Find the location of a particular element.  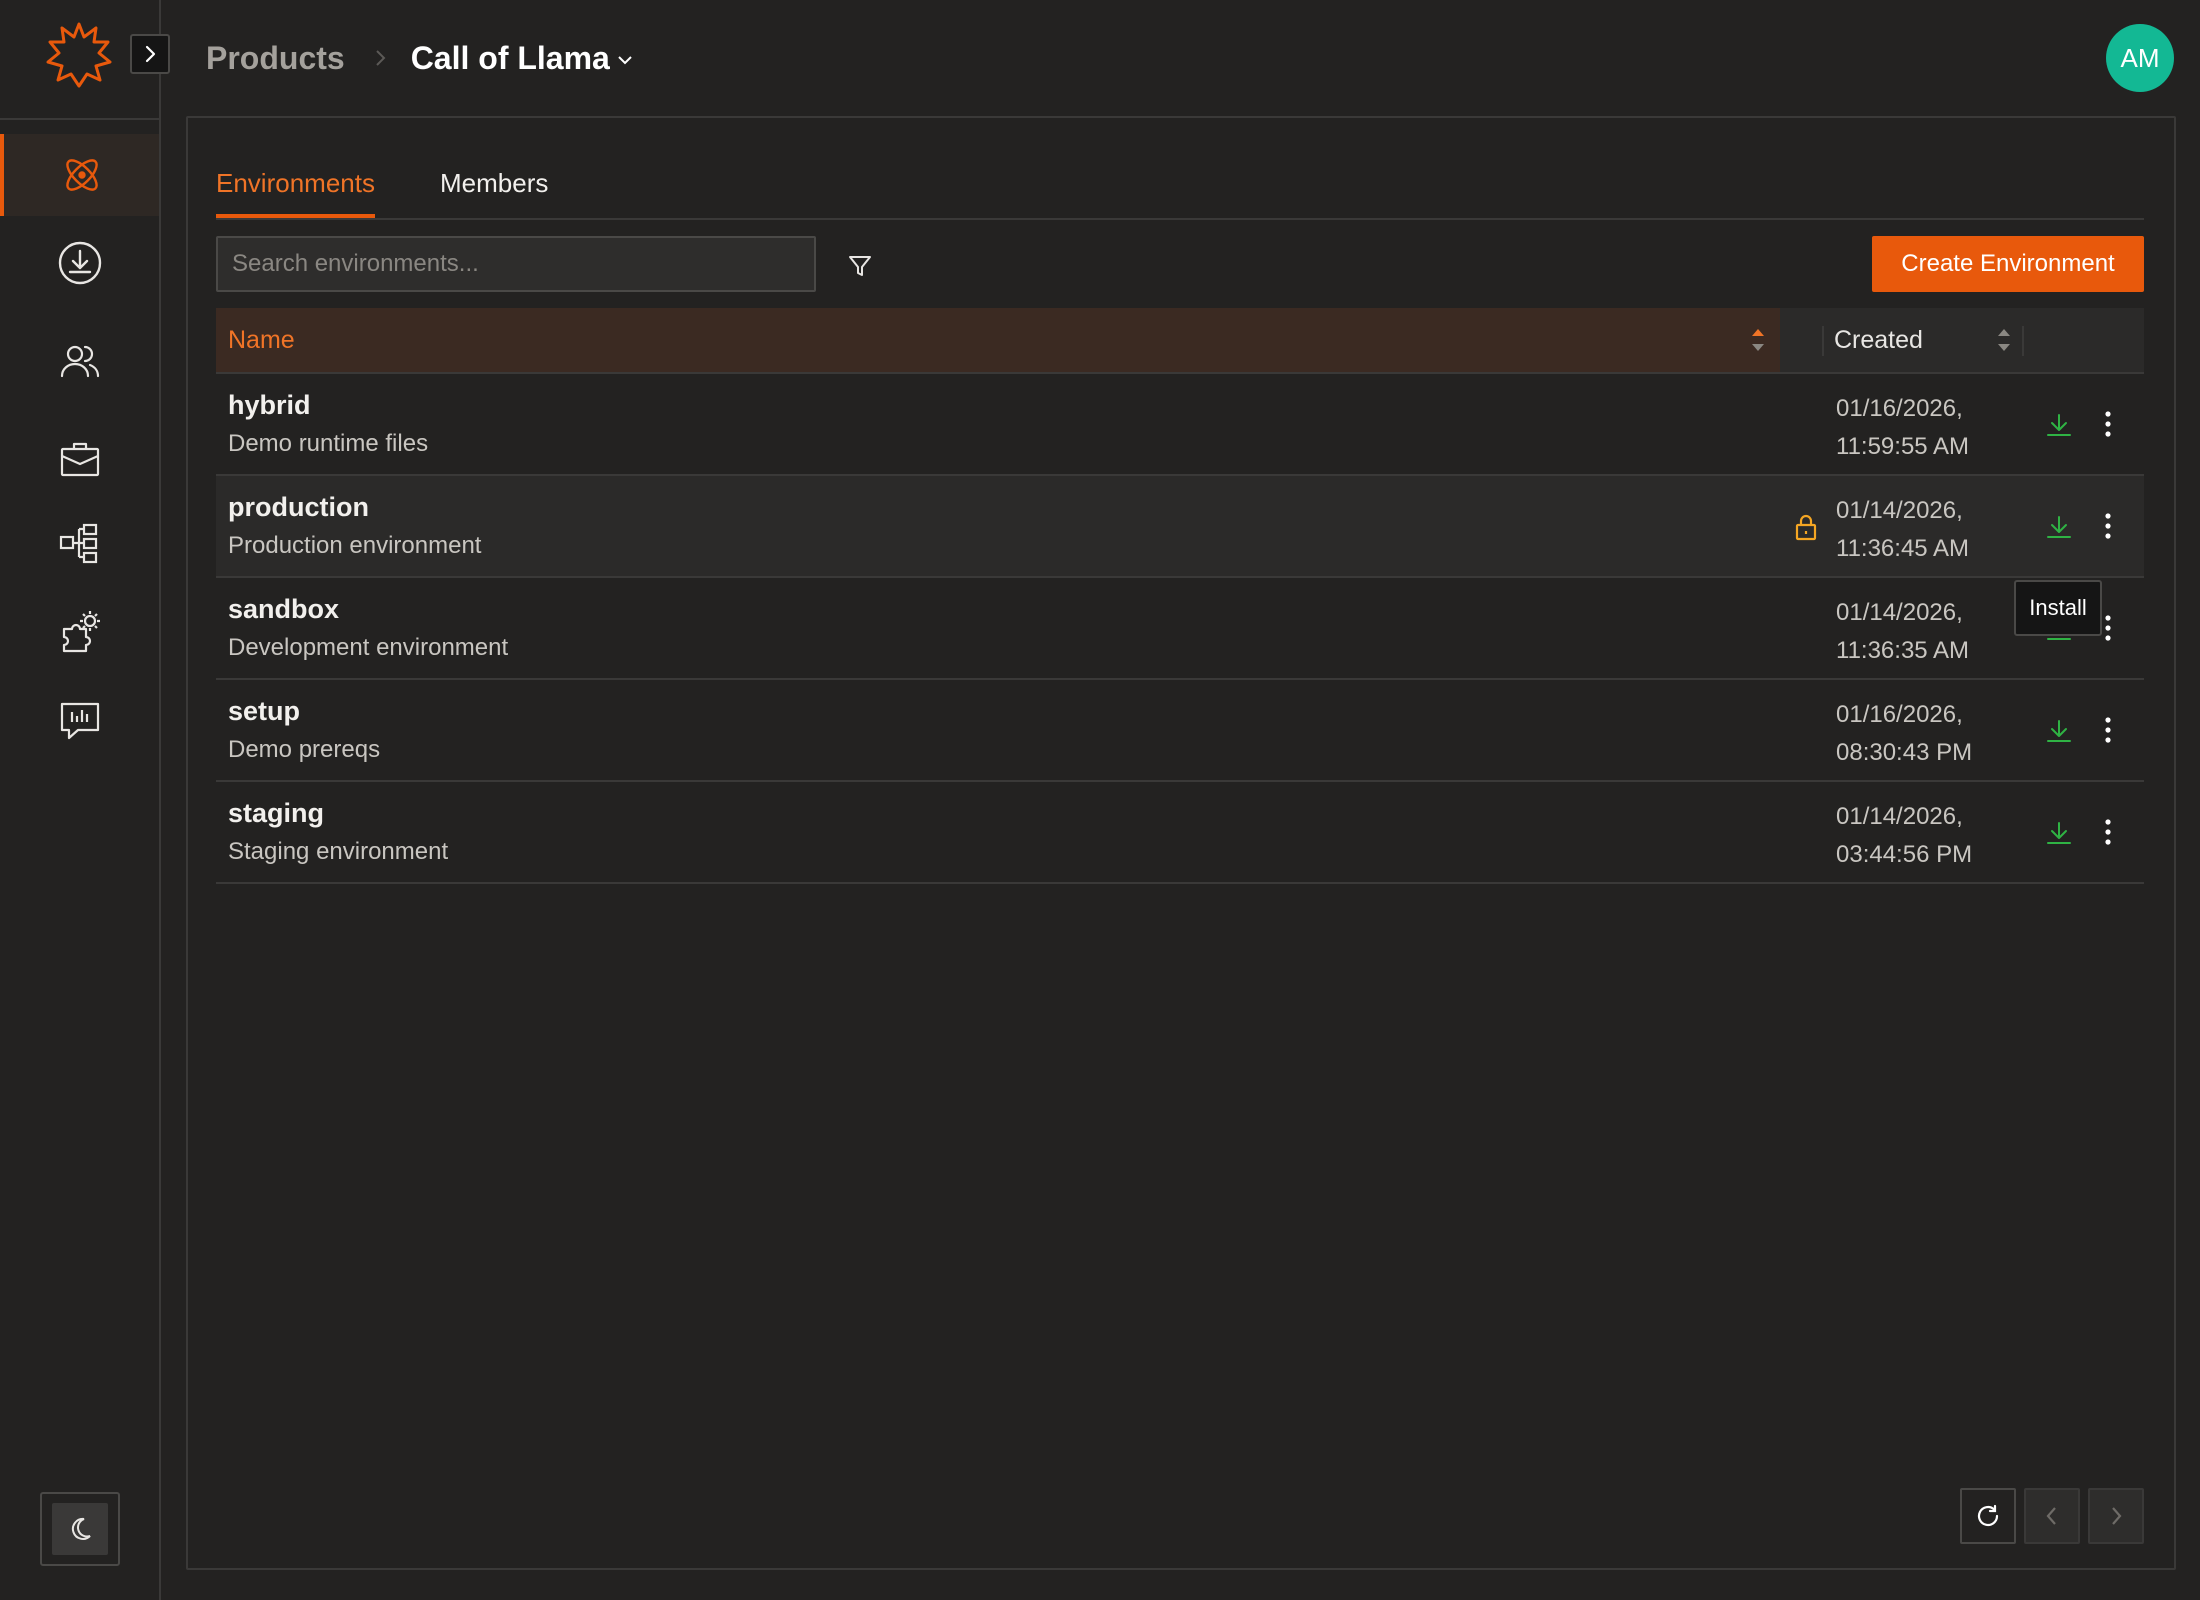

environment-name: sandbox is located at coordinates (283, 609).